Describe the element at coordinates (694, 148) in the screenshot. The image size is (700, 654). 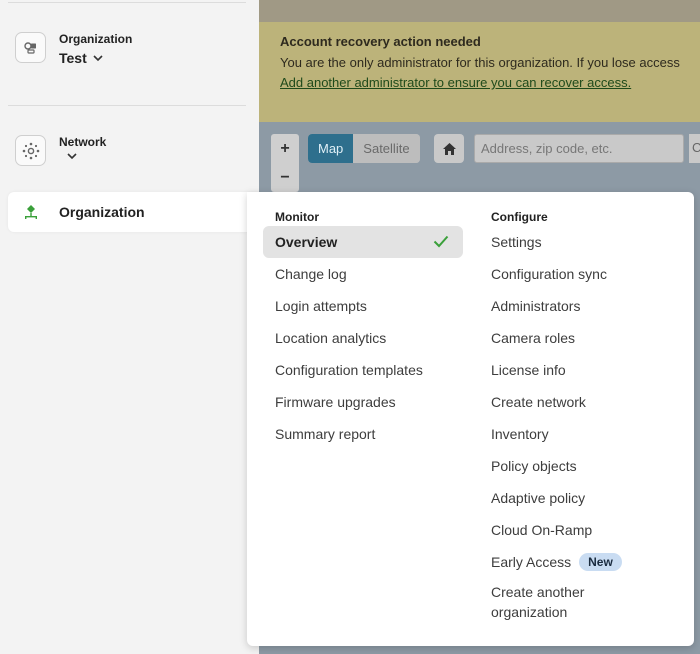
I see `map-extra-control: C` at that location.